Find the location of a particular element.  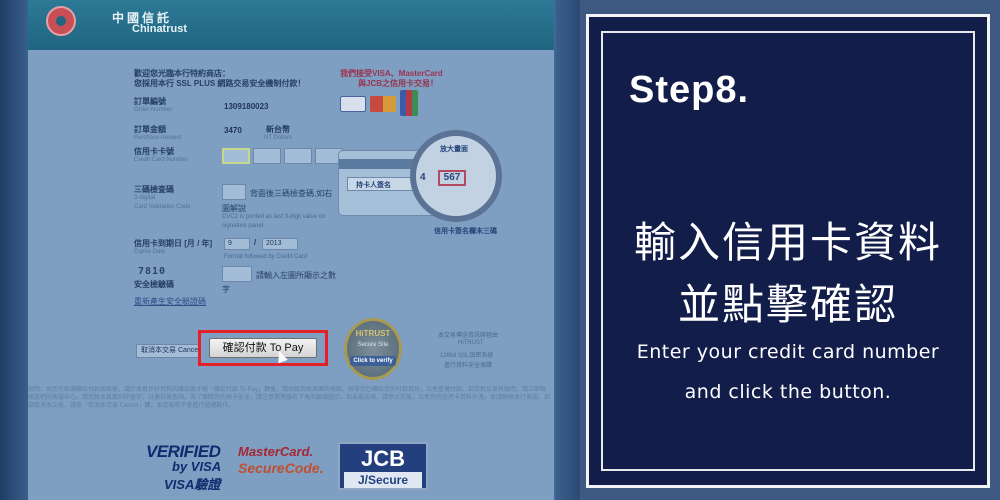

cvv-hint-zh-2: 圖解說 is located at coordinates (234, 208).